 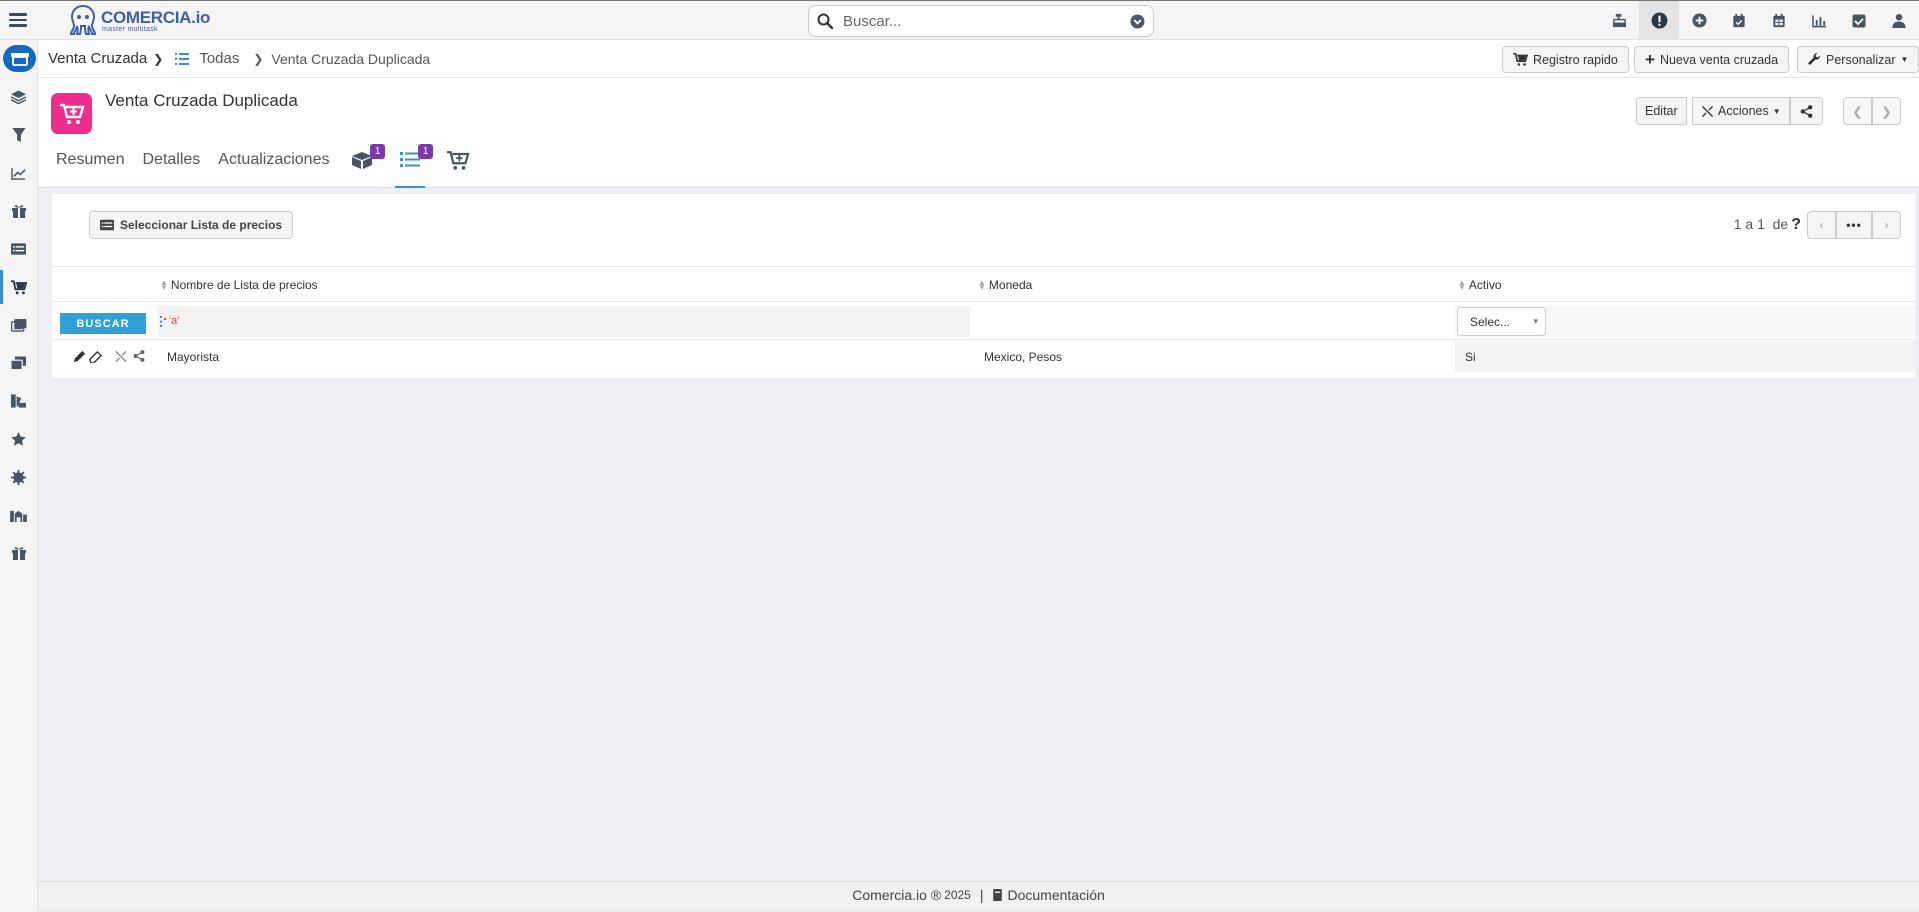 I want to click on previous-page-button: ‹, so click(x=1821, y=225).